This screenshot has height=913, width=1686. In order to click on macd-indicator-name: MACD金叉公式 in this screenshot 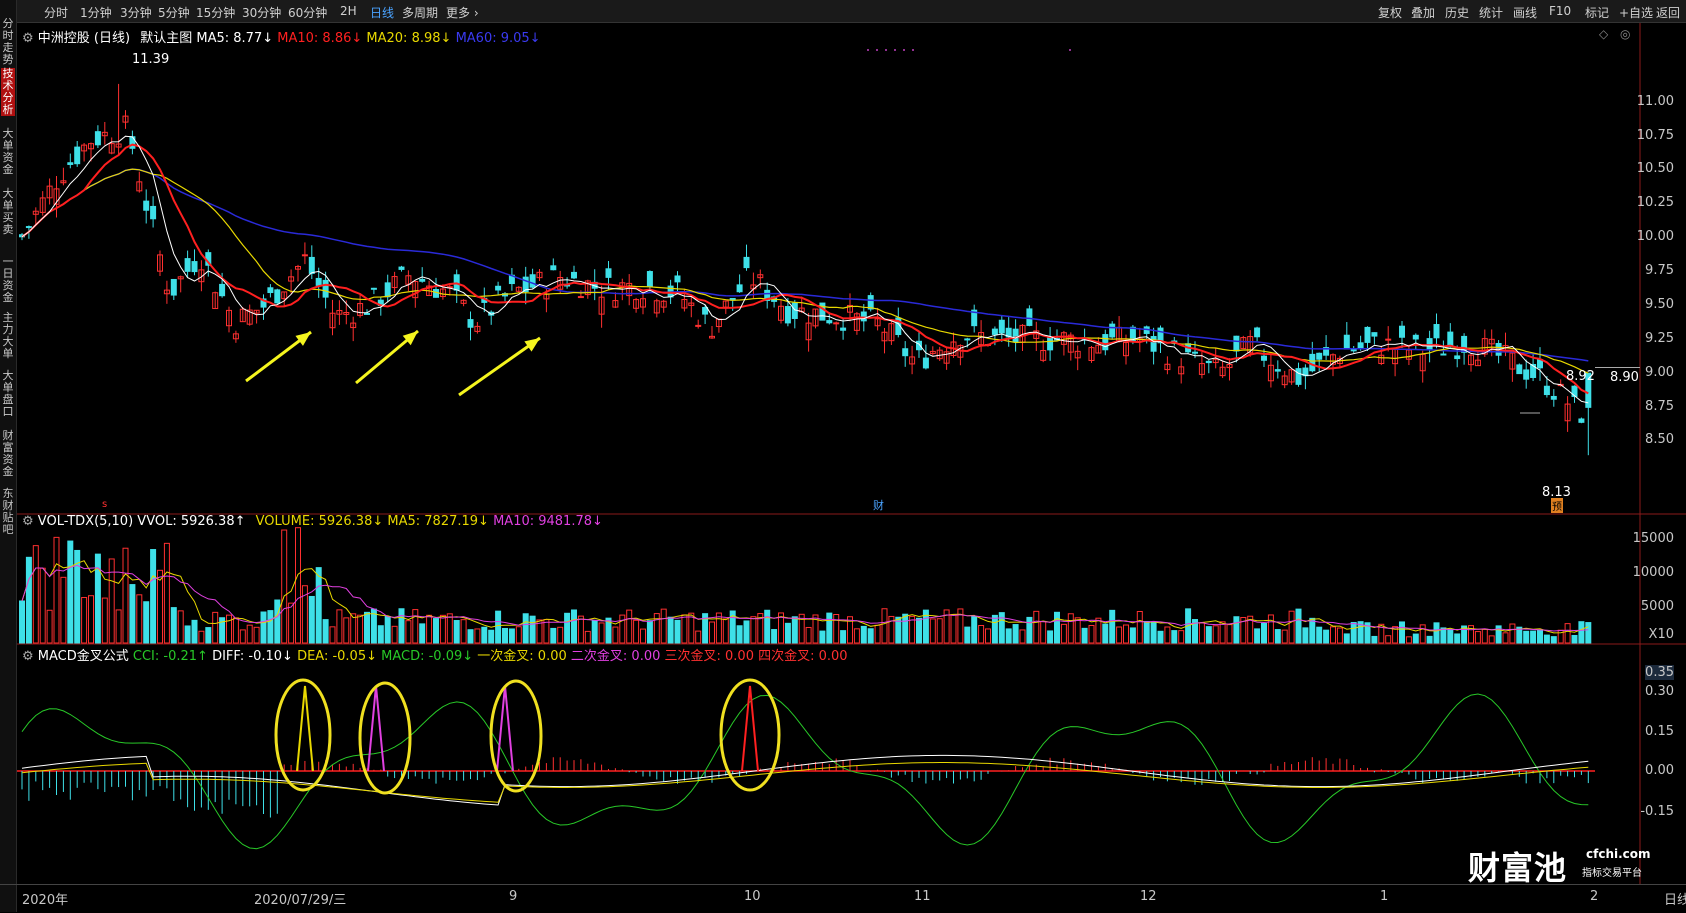, I will do `click(83, 656)`.